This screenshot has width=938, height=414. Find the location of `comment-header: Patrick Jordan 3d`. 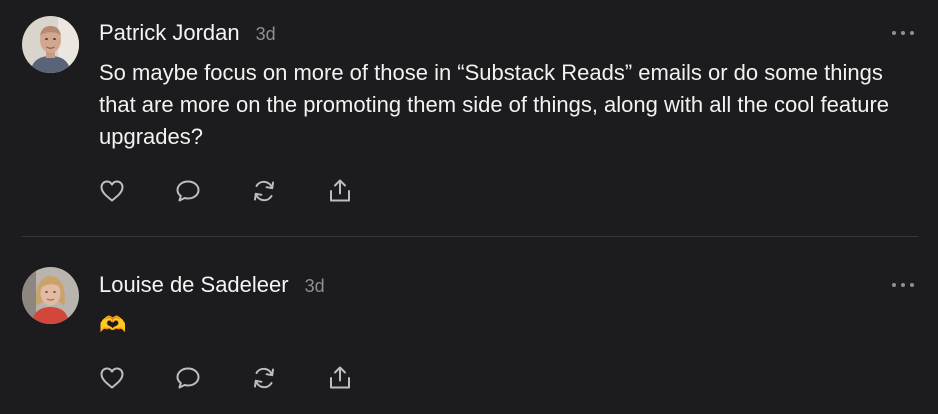

comment-header: Patrick Jordan 3d is located at coordinates (187, 33).